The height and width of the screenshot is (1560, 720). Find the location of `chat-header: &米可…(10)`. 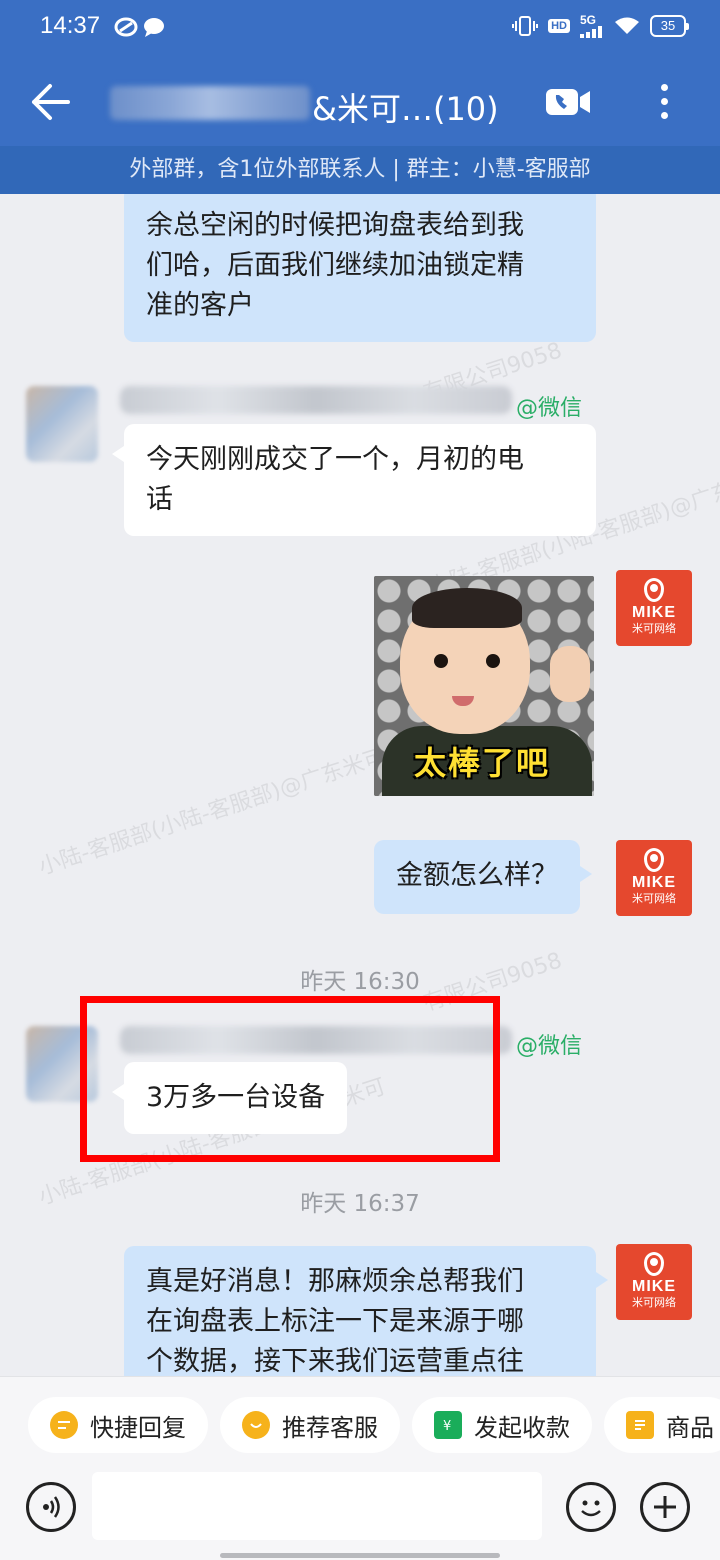

chat-header: &米可…(10) is located at coordinates (360, 102).